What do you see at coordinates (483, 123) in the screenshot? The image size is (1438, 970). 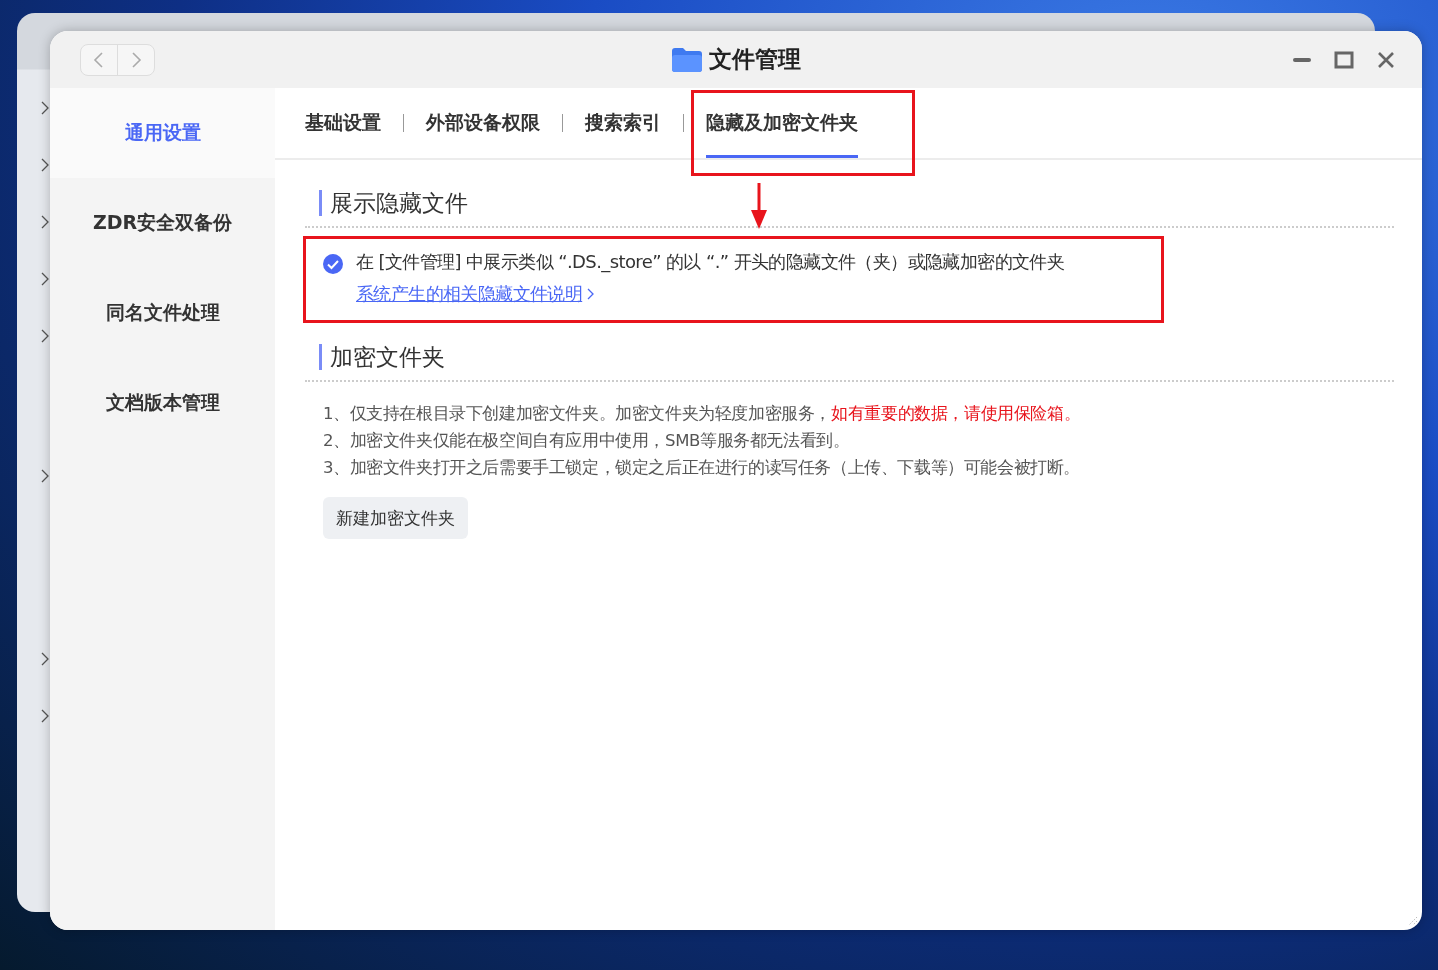 I see `tab: 外部设备权限` at bounding box center [483, 123].